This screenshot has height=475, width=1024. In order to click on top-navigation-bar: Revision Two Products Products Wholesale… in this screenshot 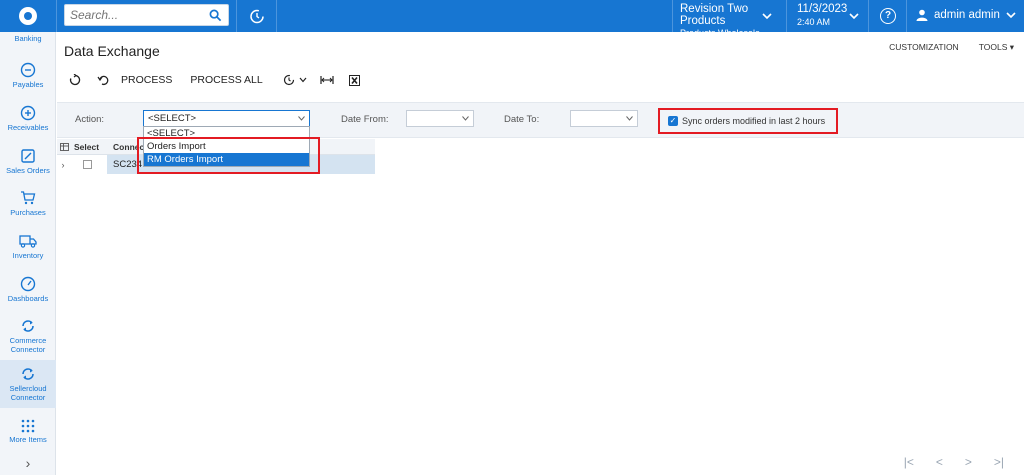, I will do `click(512, 19)`.